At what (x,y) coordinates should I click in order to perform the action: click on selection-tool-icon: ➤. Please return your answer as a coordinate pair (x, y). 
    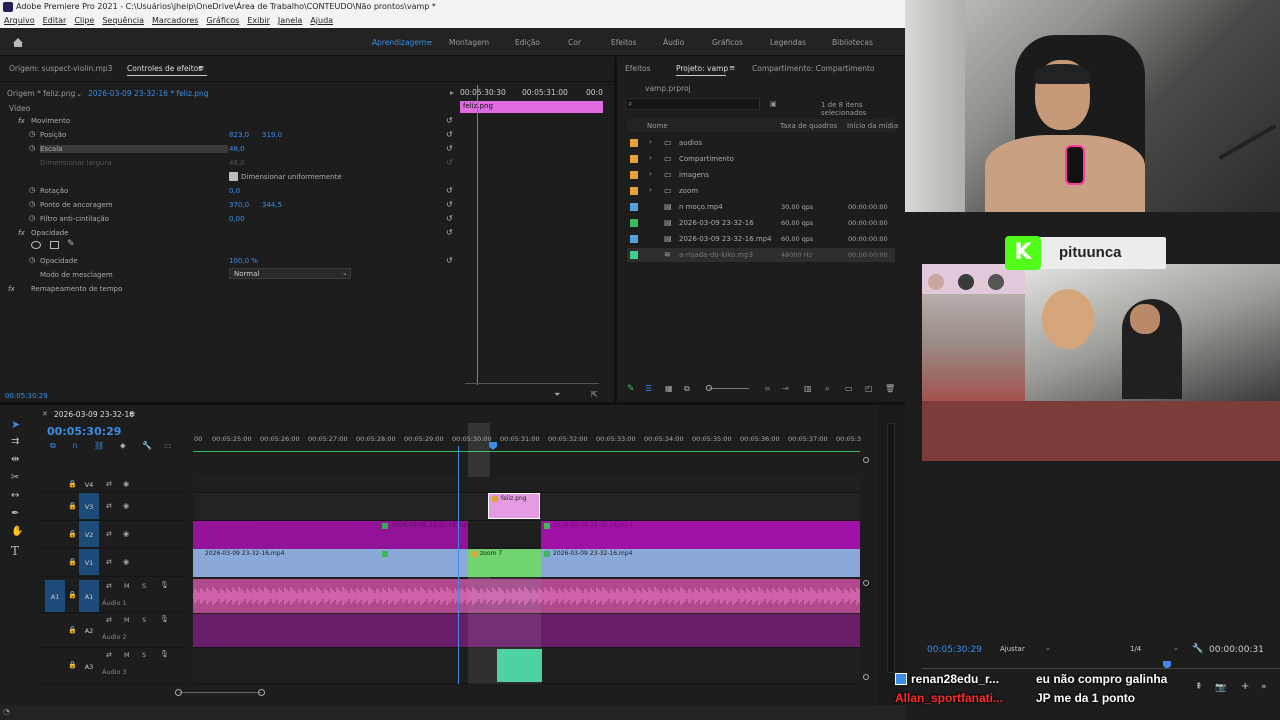
    Looking at the image, I should click on (15, 424).